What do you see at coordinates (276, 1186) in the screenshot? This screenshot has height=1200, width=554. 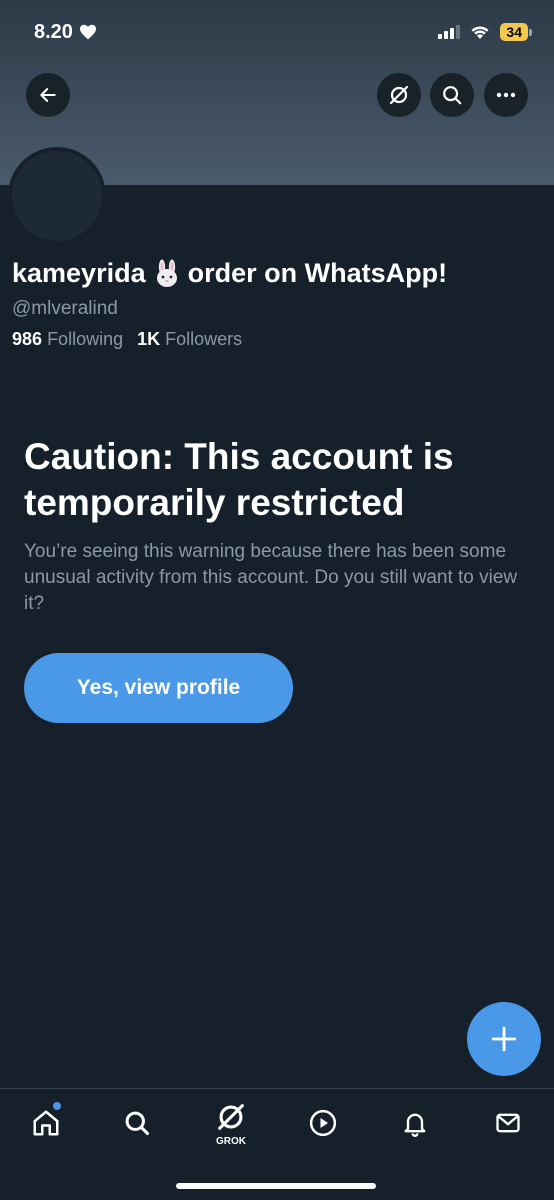 I see `home-indicator` at bounding box center [276, 1186].